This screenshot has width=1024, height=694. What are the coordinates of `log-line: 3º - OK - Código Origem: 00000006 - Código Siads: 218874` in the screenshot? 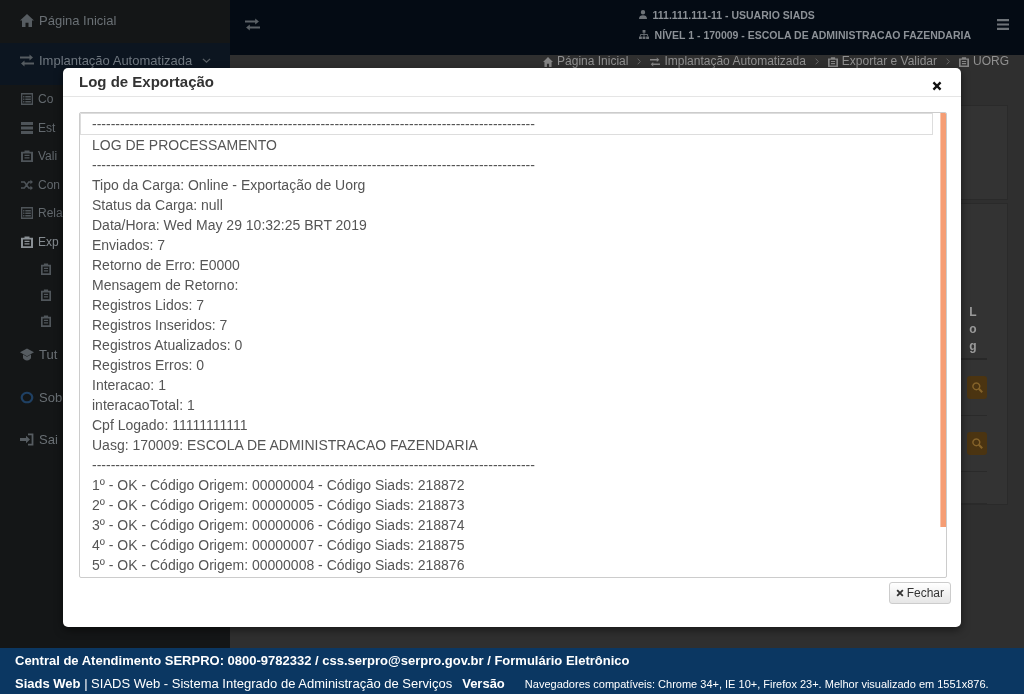 It's located at (278, 525).